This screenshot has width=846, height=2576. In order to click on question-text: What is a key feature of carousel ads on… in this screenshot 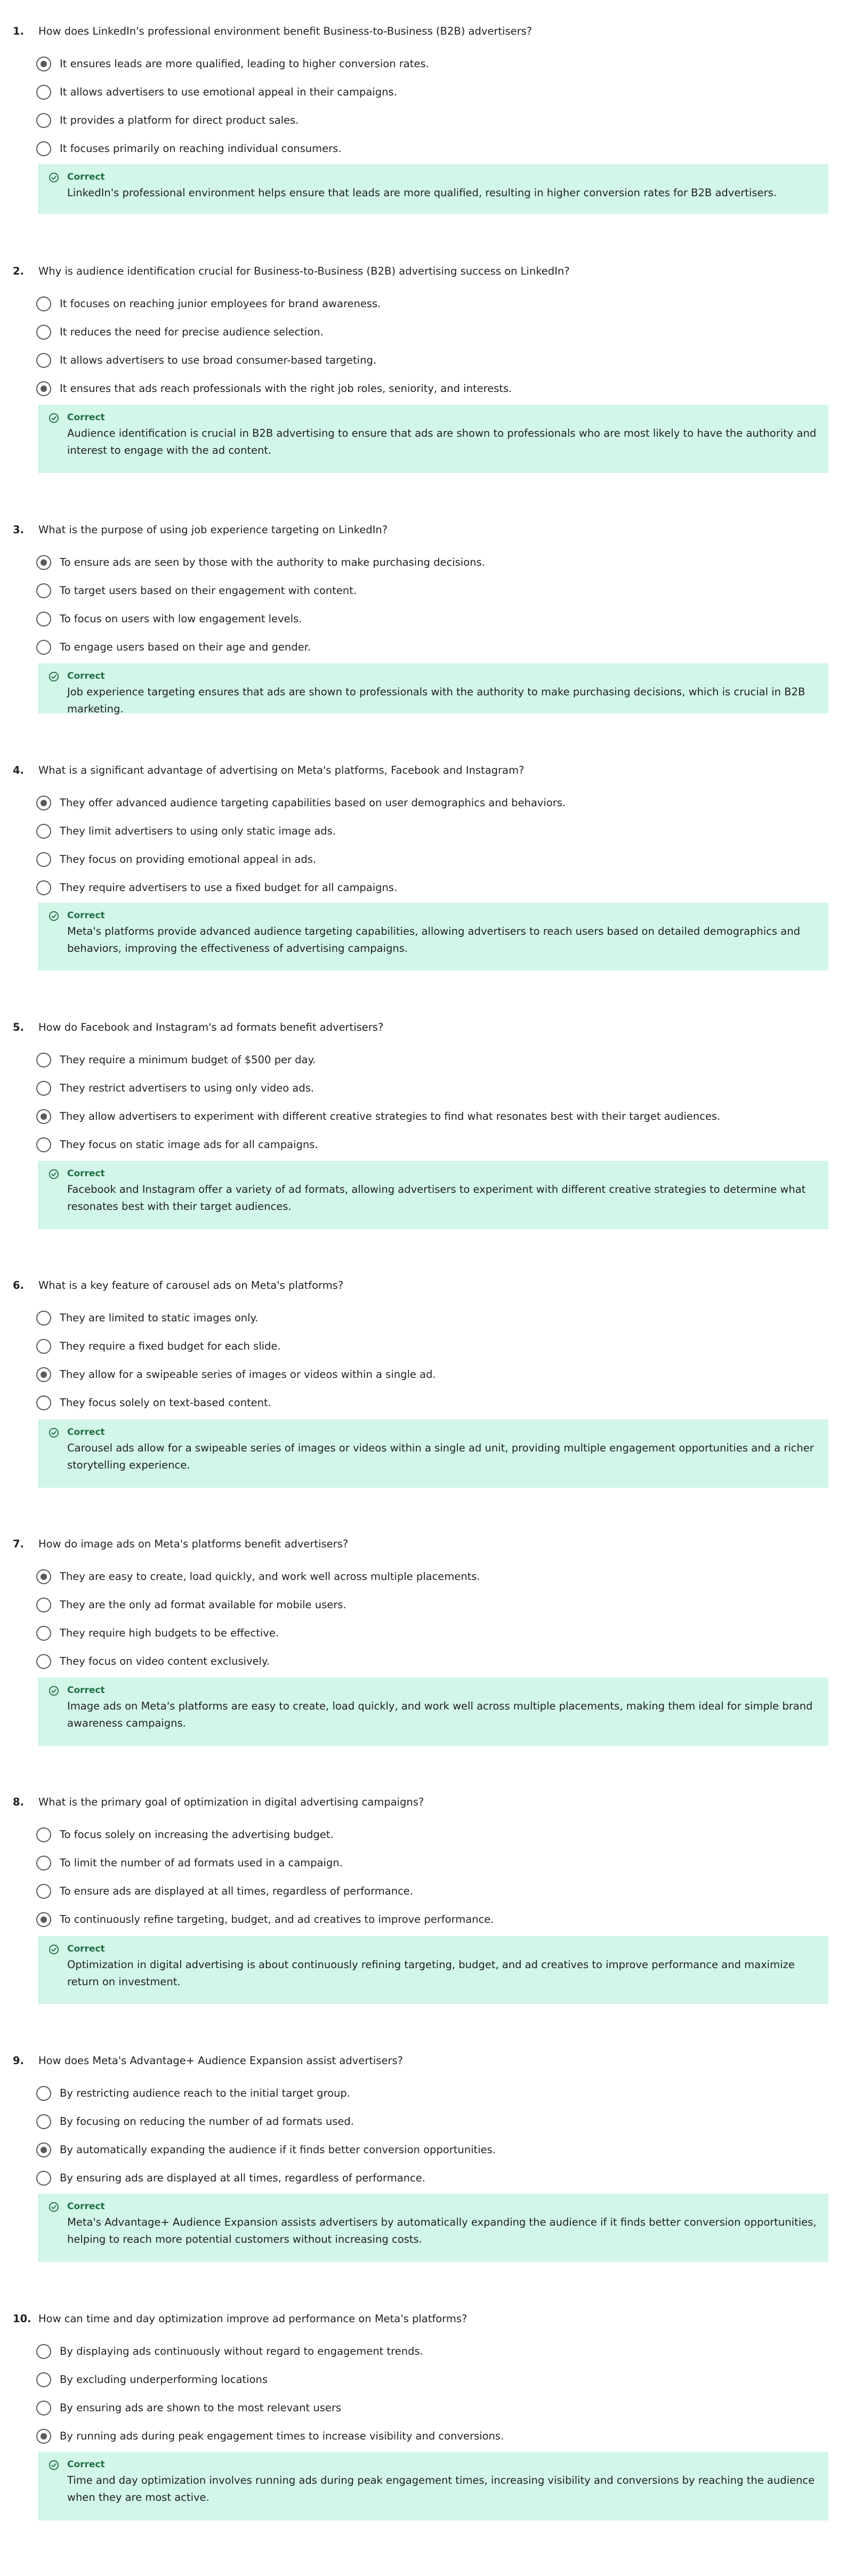, I will do `click(191, 1285)`.